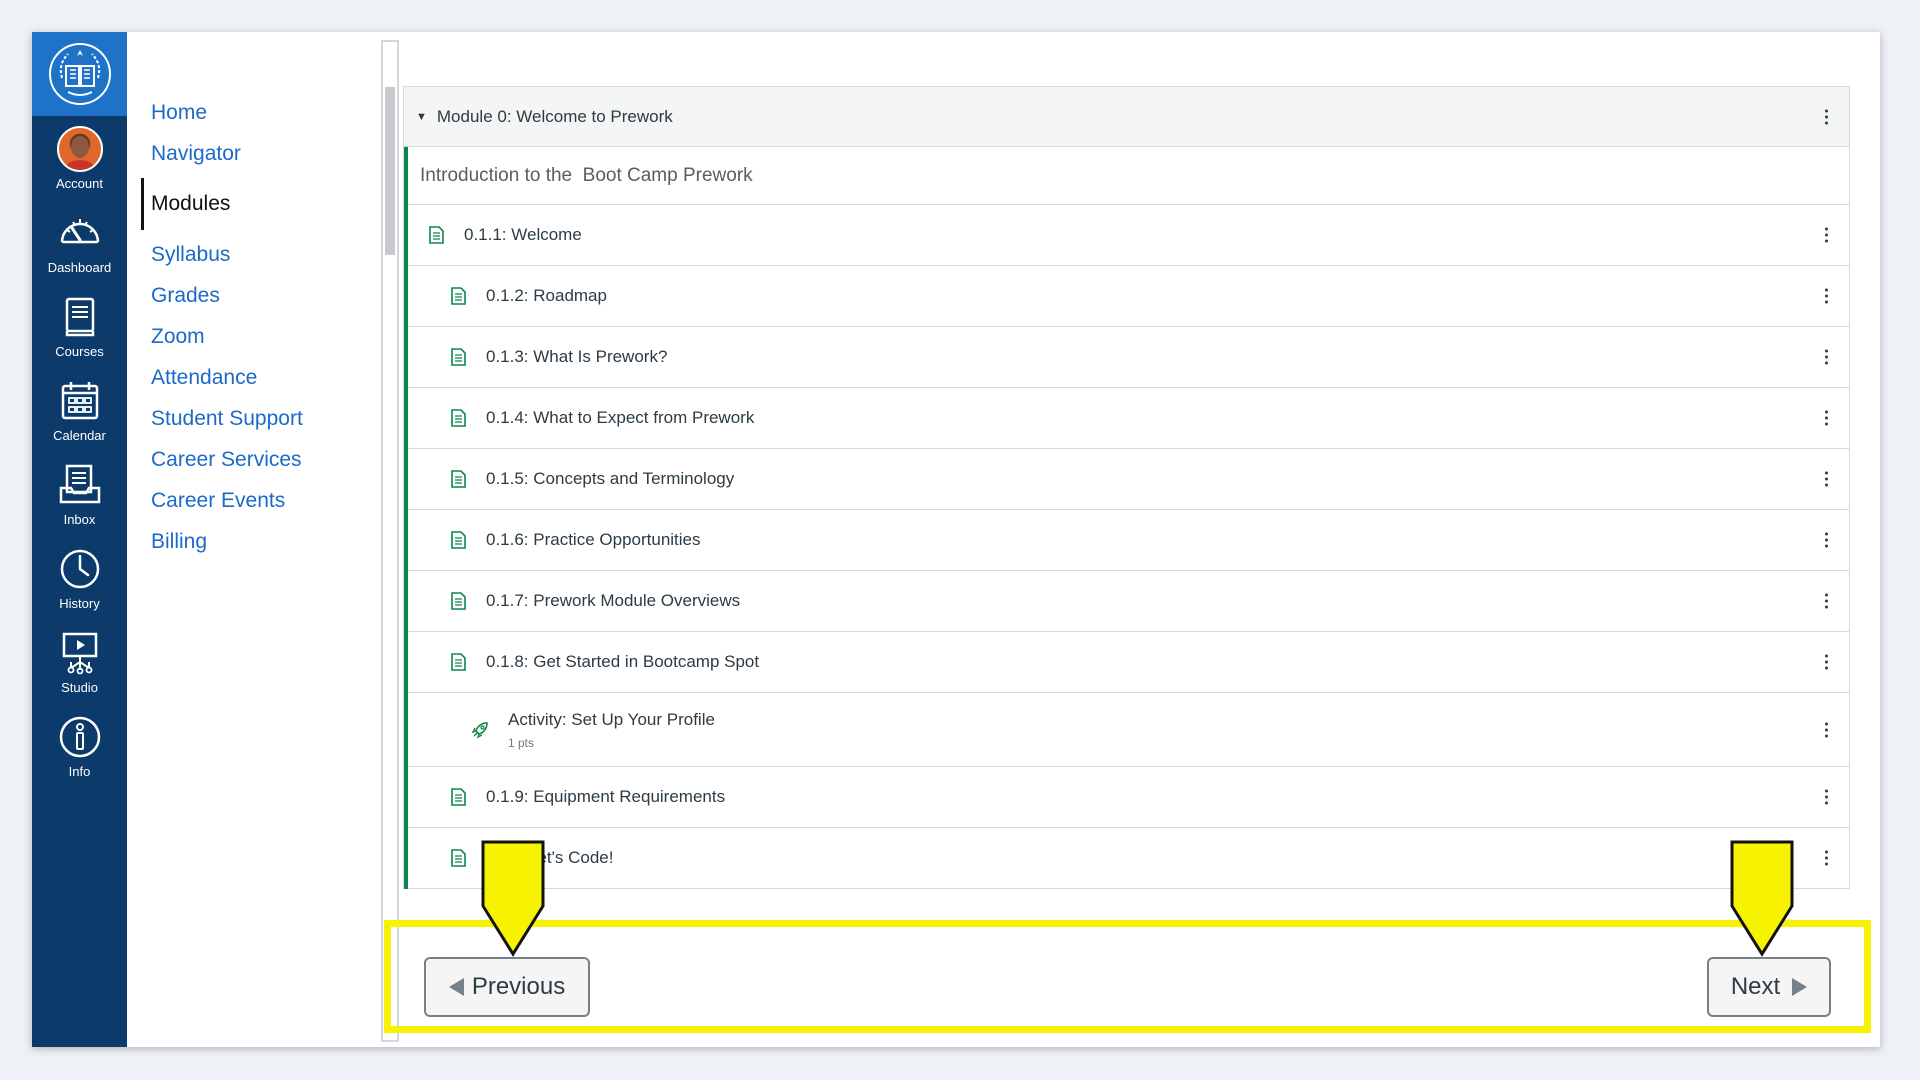  What do you see at coordinates (79, 568) in the screenshot?
I see `clock-icon` at bounding box center [79, 568].